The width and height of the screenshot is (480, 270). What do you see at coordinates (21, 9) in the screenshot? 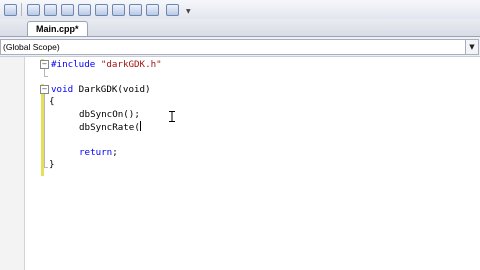
I see `toolbar-separator` at bounding box center [21, 9].